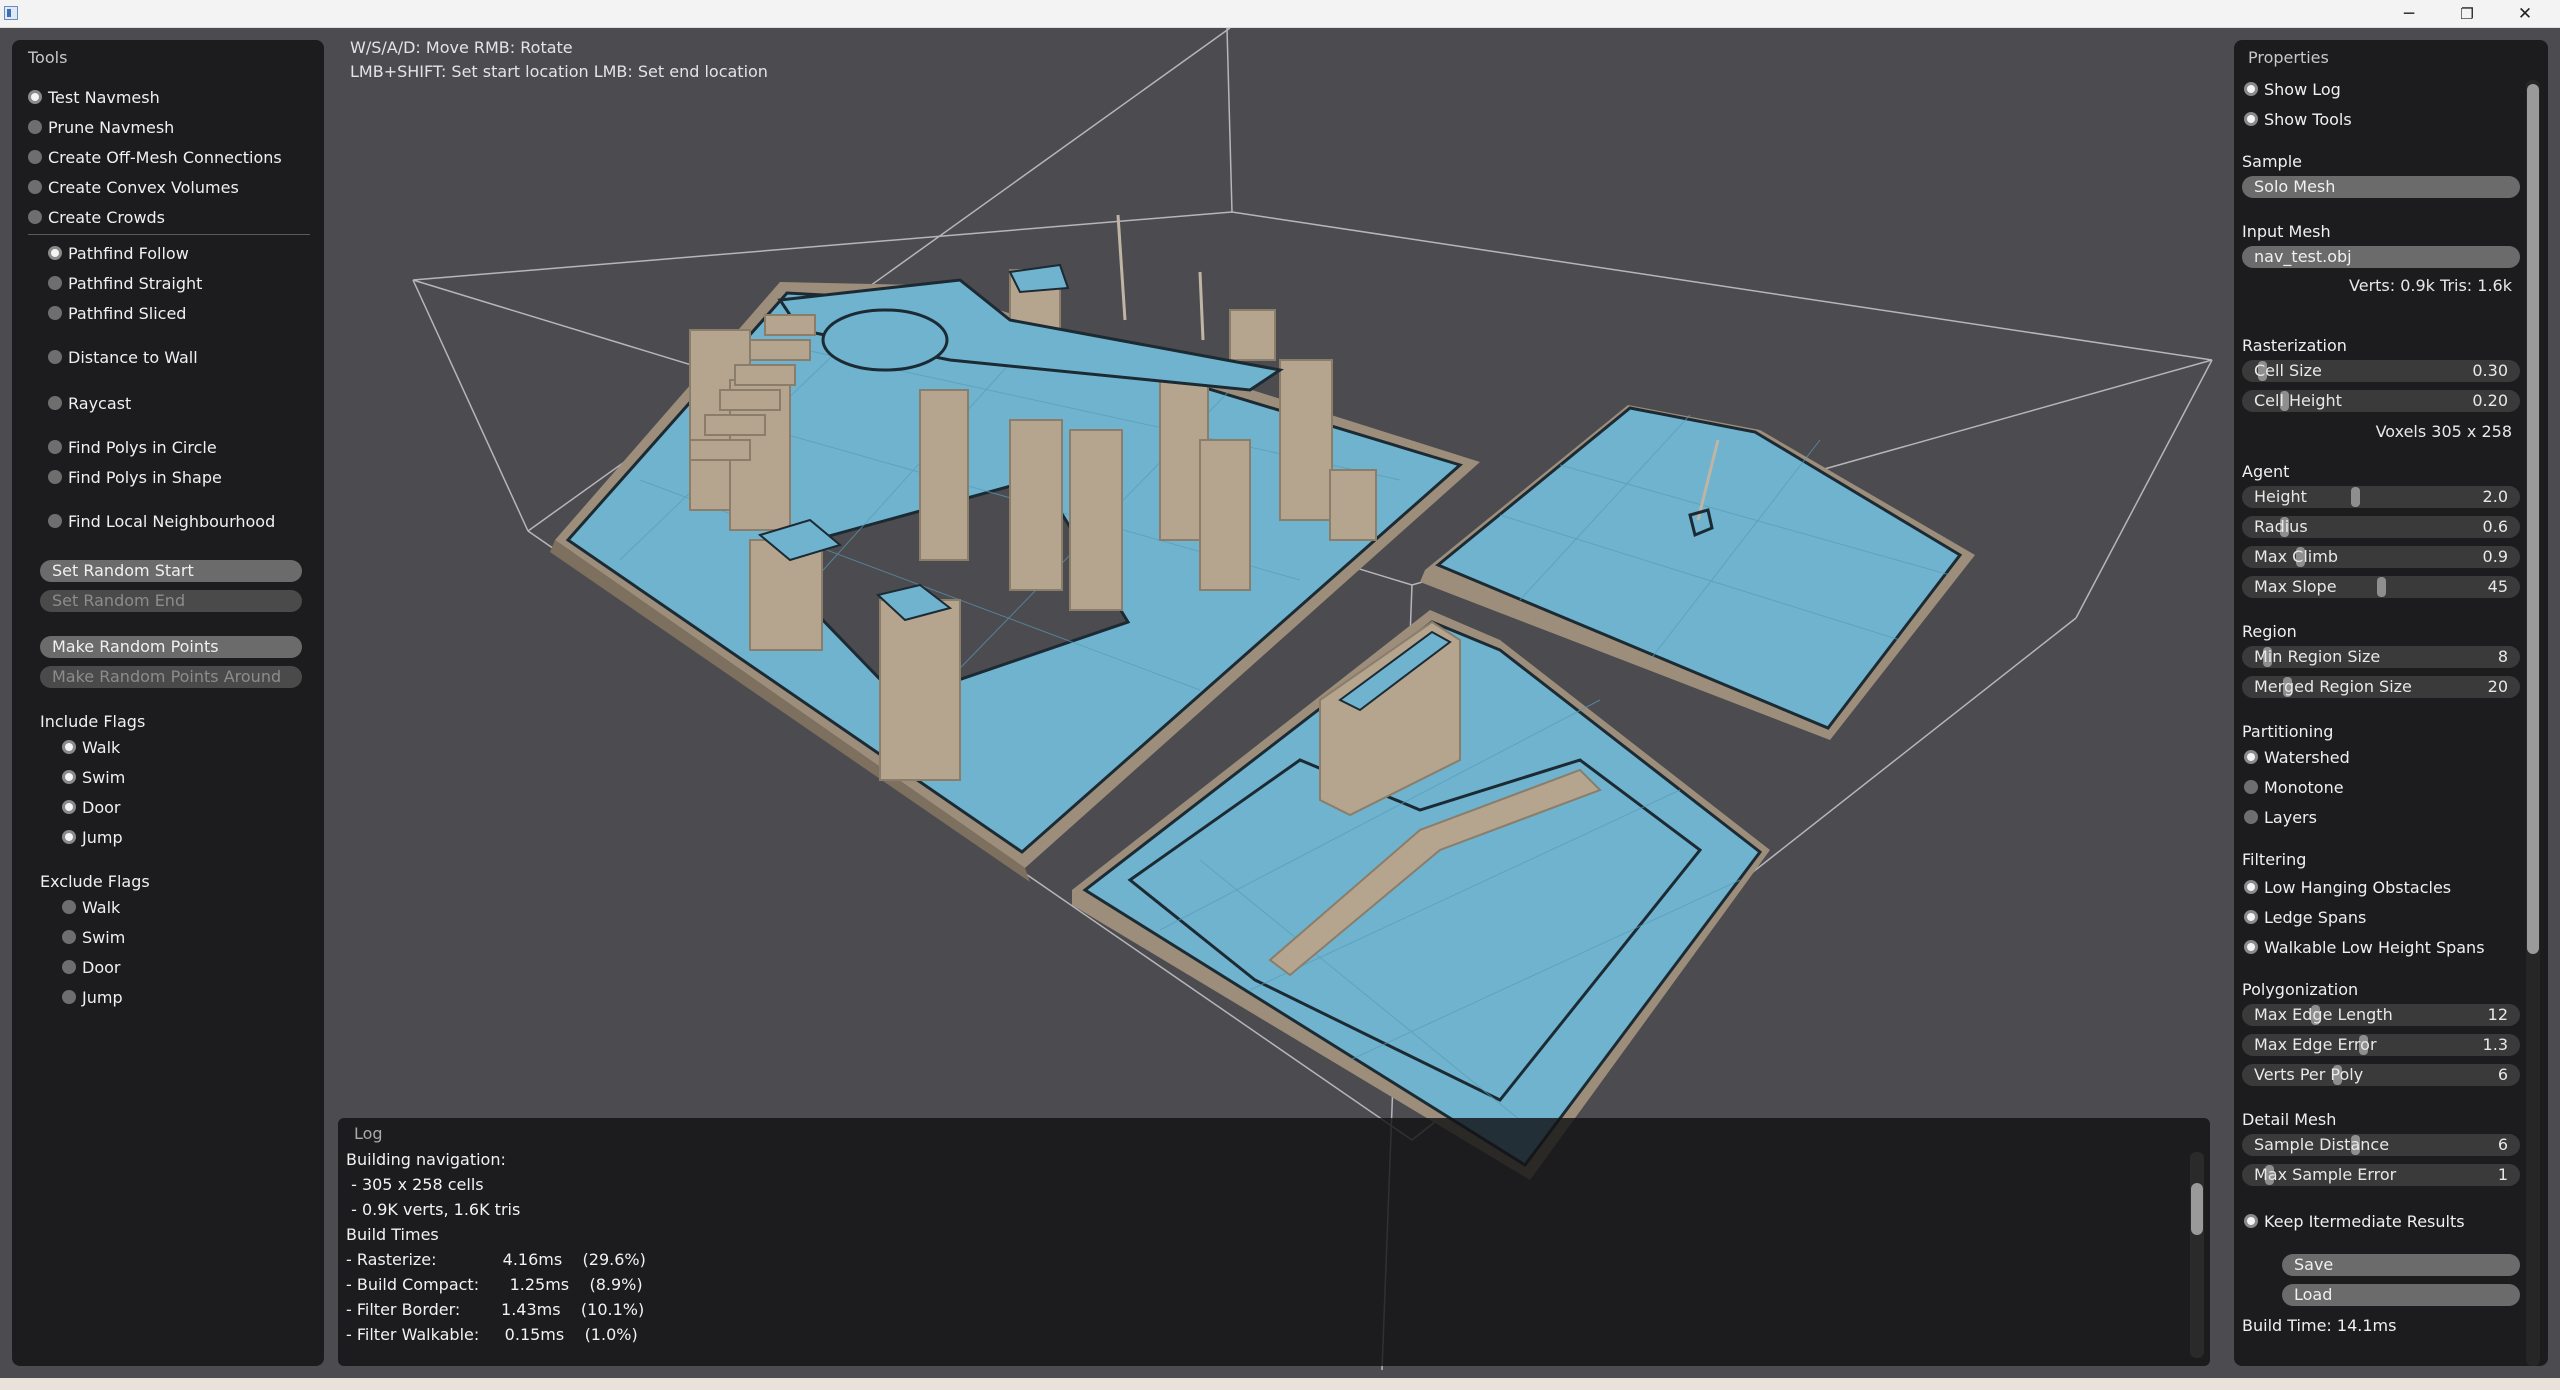 This screenshot has width=2560, height=1390. I want to click on merged-region-size-slider: Merged Region Size 20, so click(2381, 687).